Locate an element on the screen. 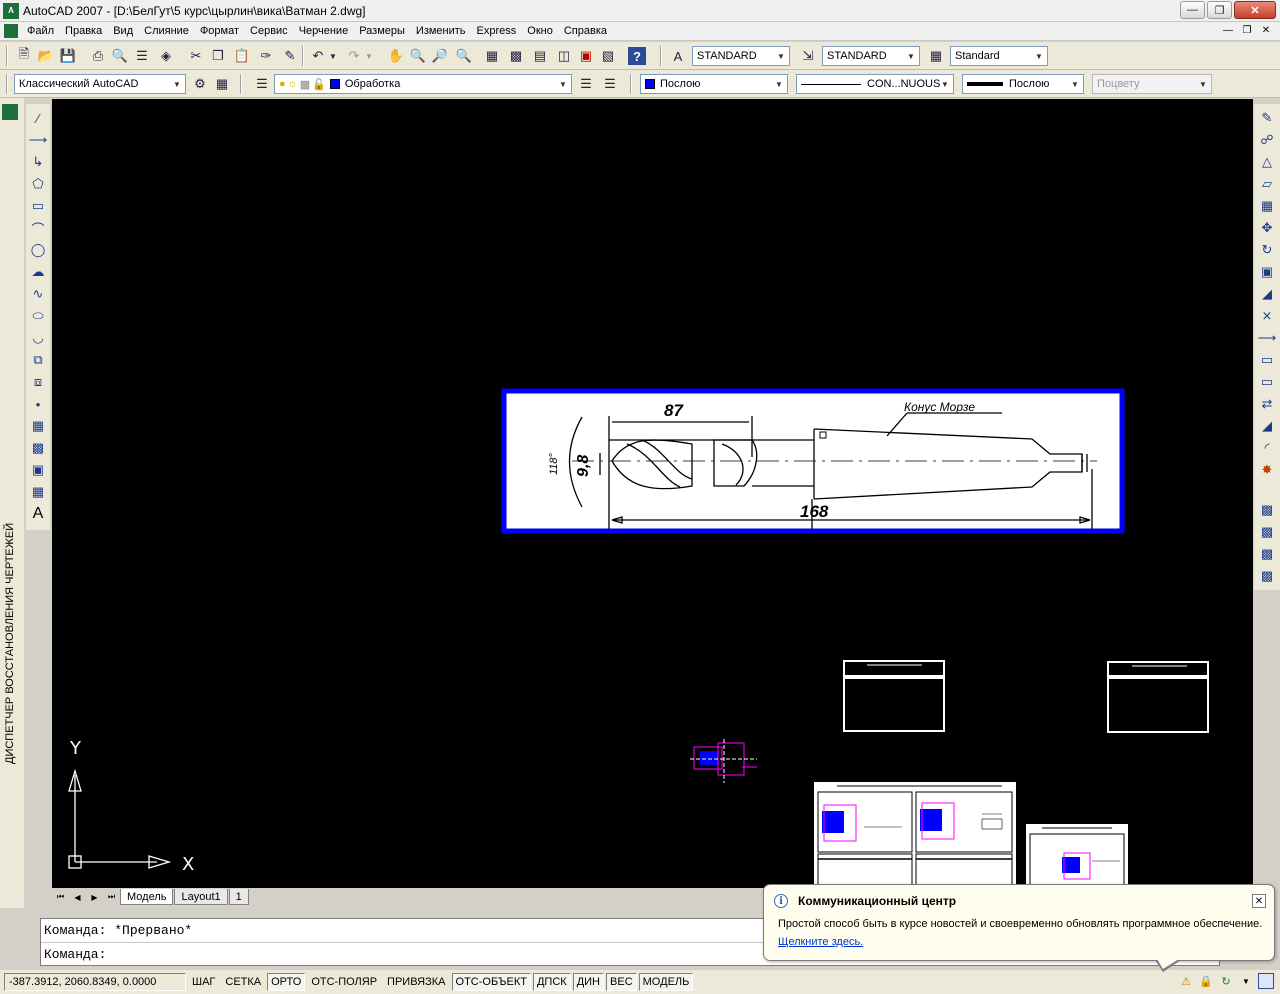 The height and width of the screenshot is (994, 1280). lightbulb-icon: ● is located at coordinates (282, 84).